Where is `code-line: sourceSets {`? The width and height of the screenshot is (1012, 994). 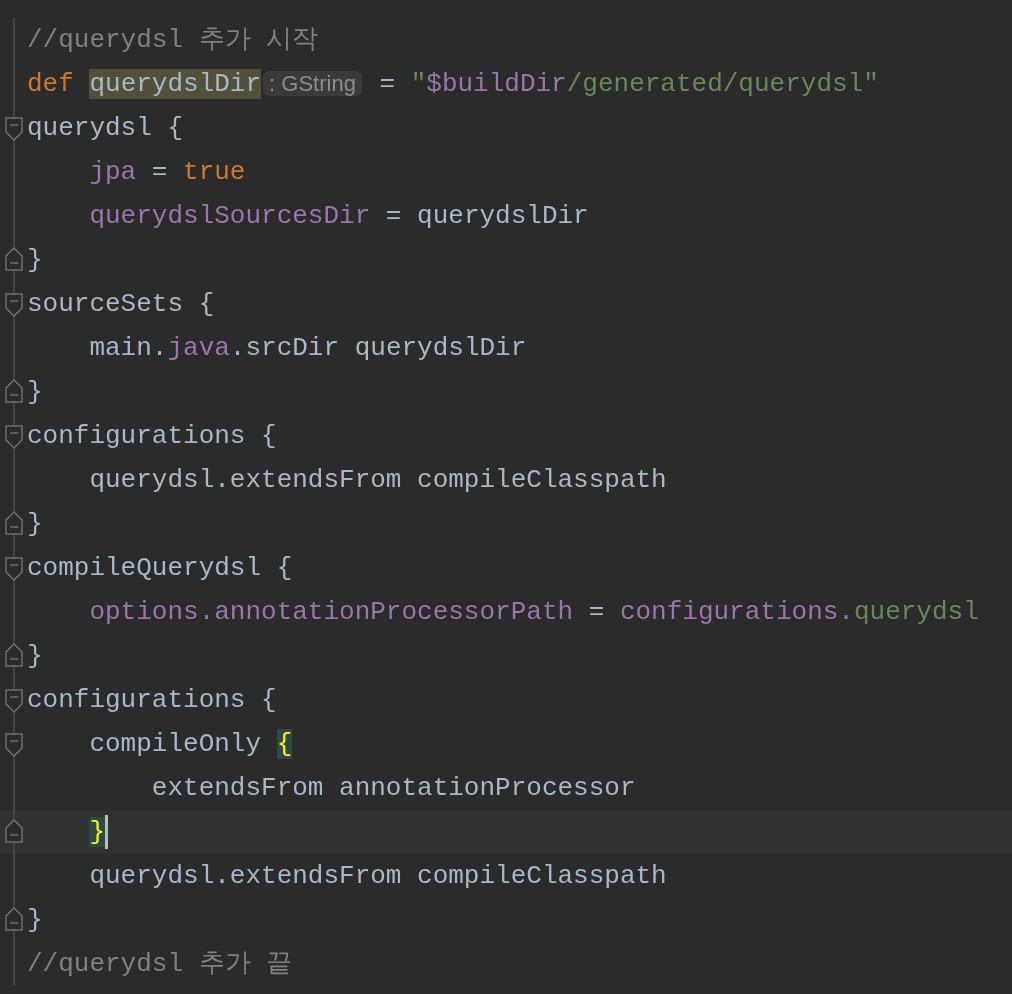
code-line: sourceSets { is located at coordinates (121, 304).